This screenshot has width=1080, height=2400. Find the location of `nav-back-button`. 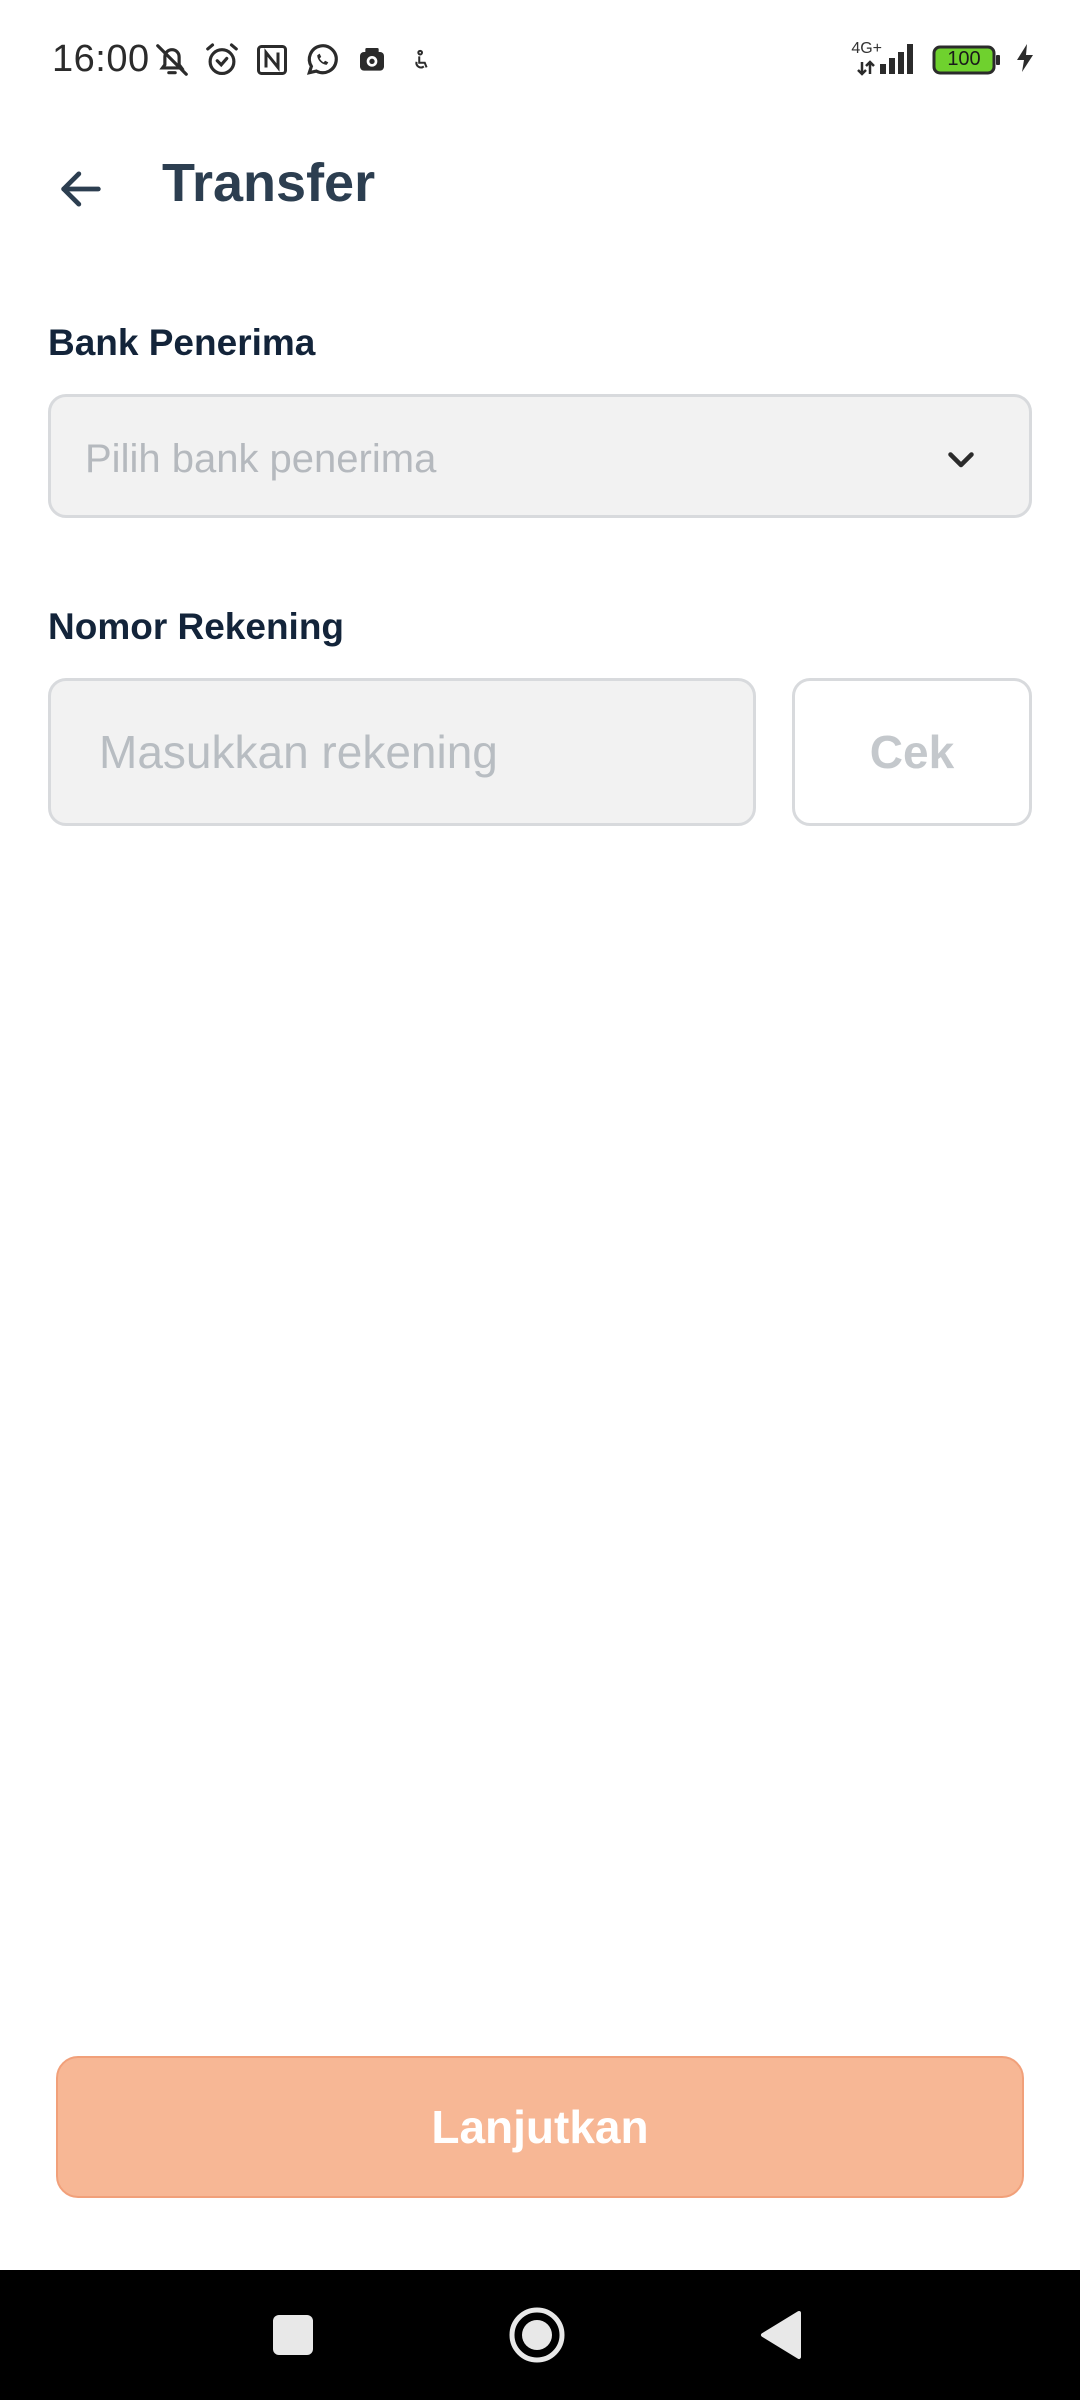

nav-back-button is located at coordinates (781, 2335).